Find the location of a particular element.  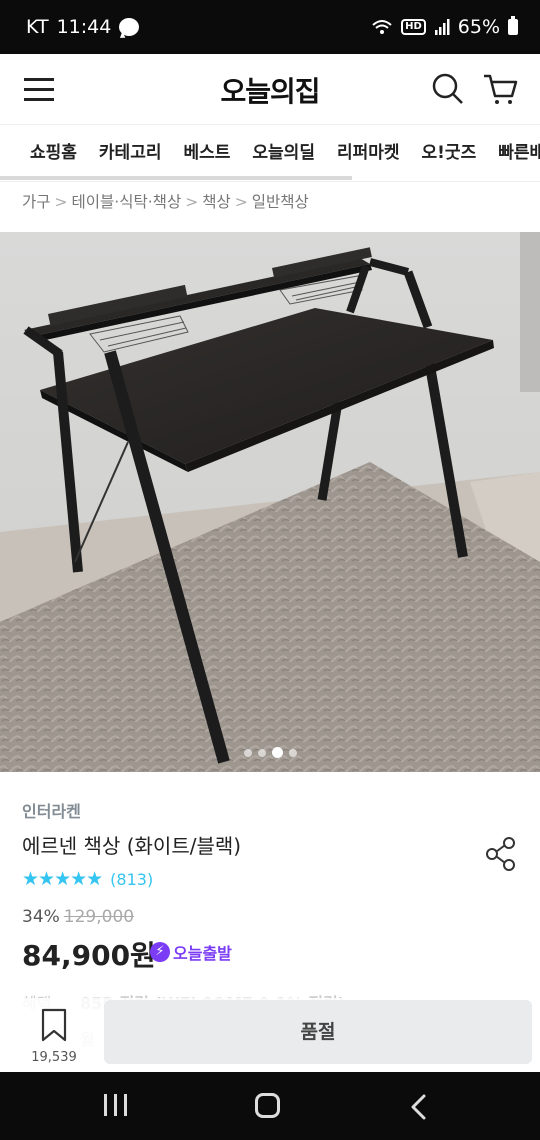

gallery-pagination is located at coordinates (270, 751).